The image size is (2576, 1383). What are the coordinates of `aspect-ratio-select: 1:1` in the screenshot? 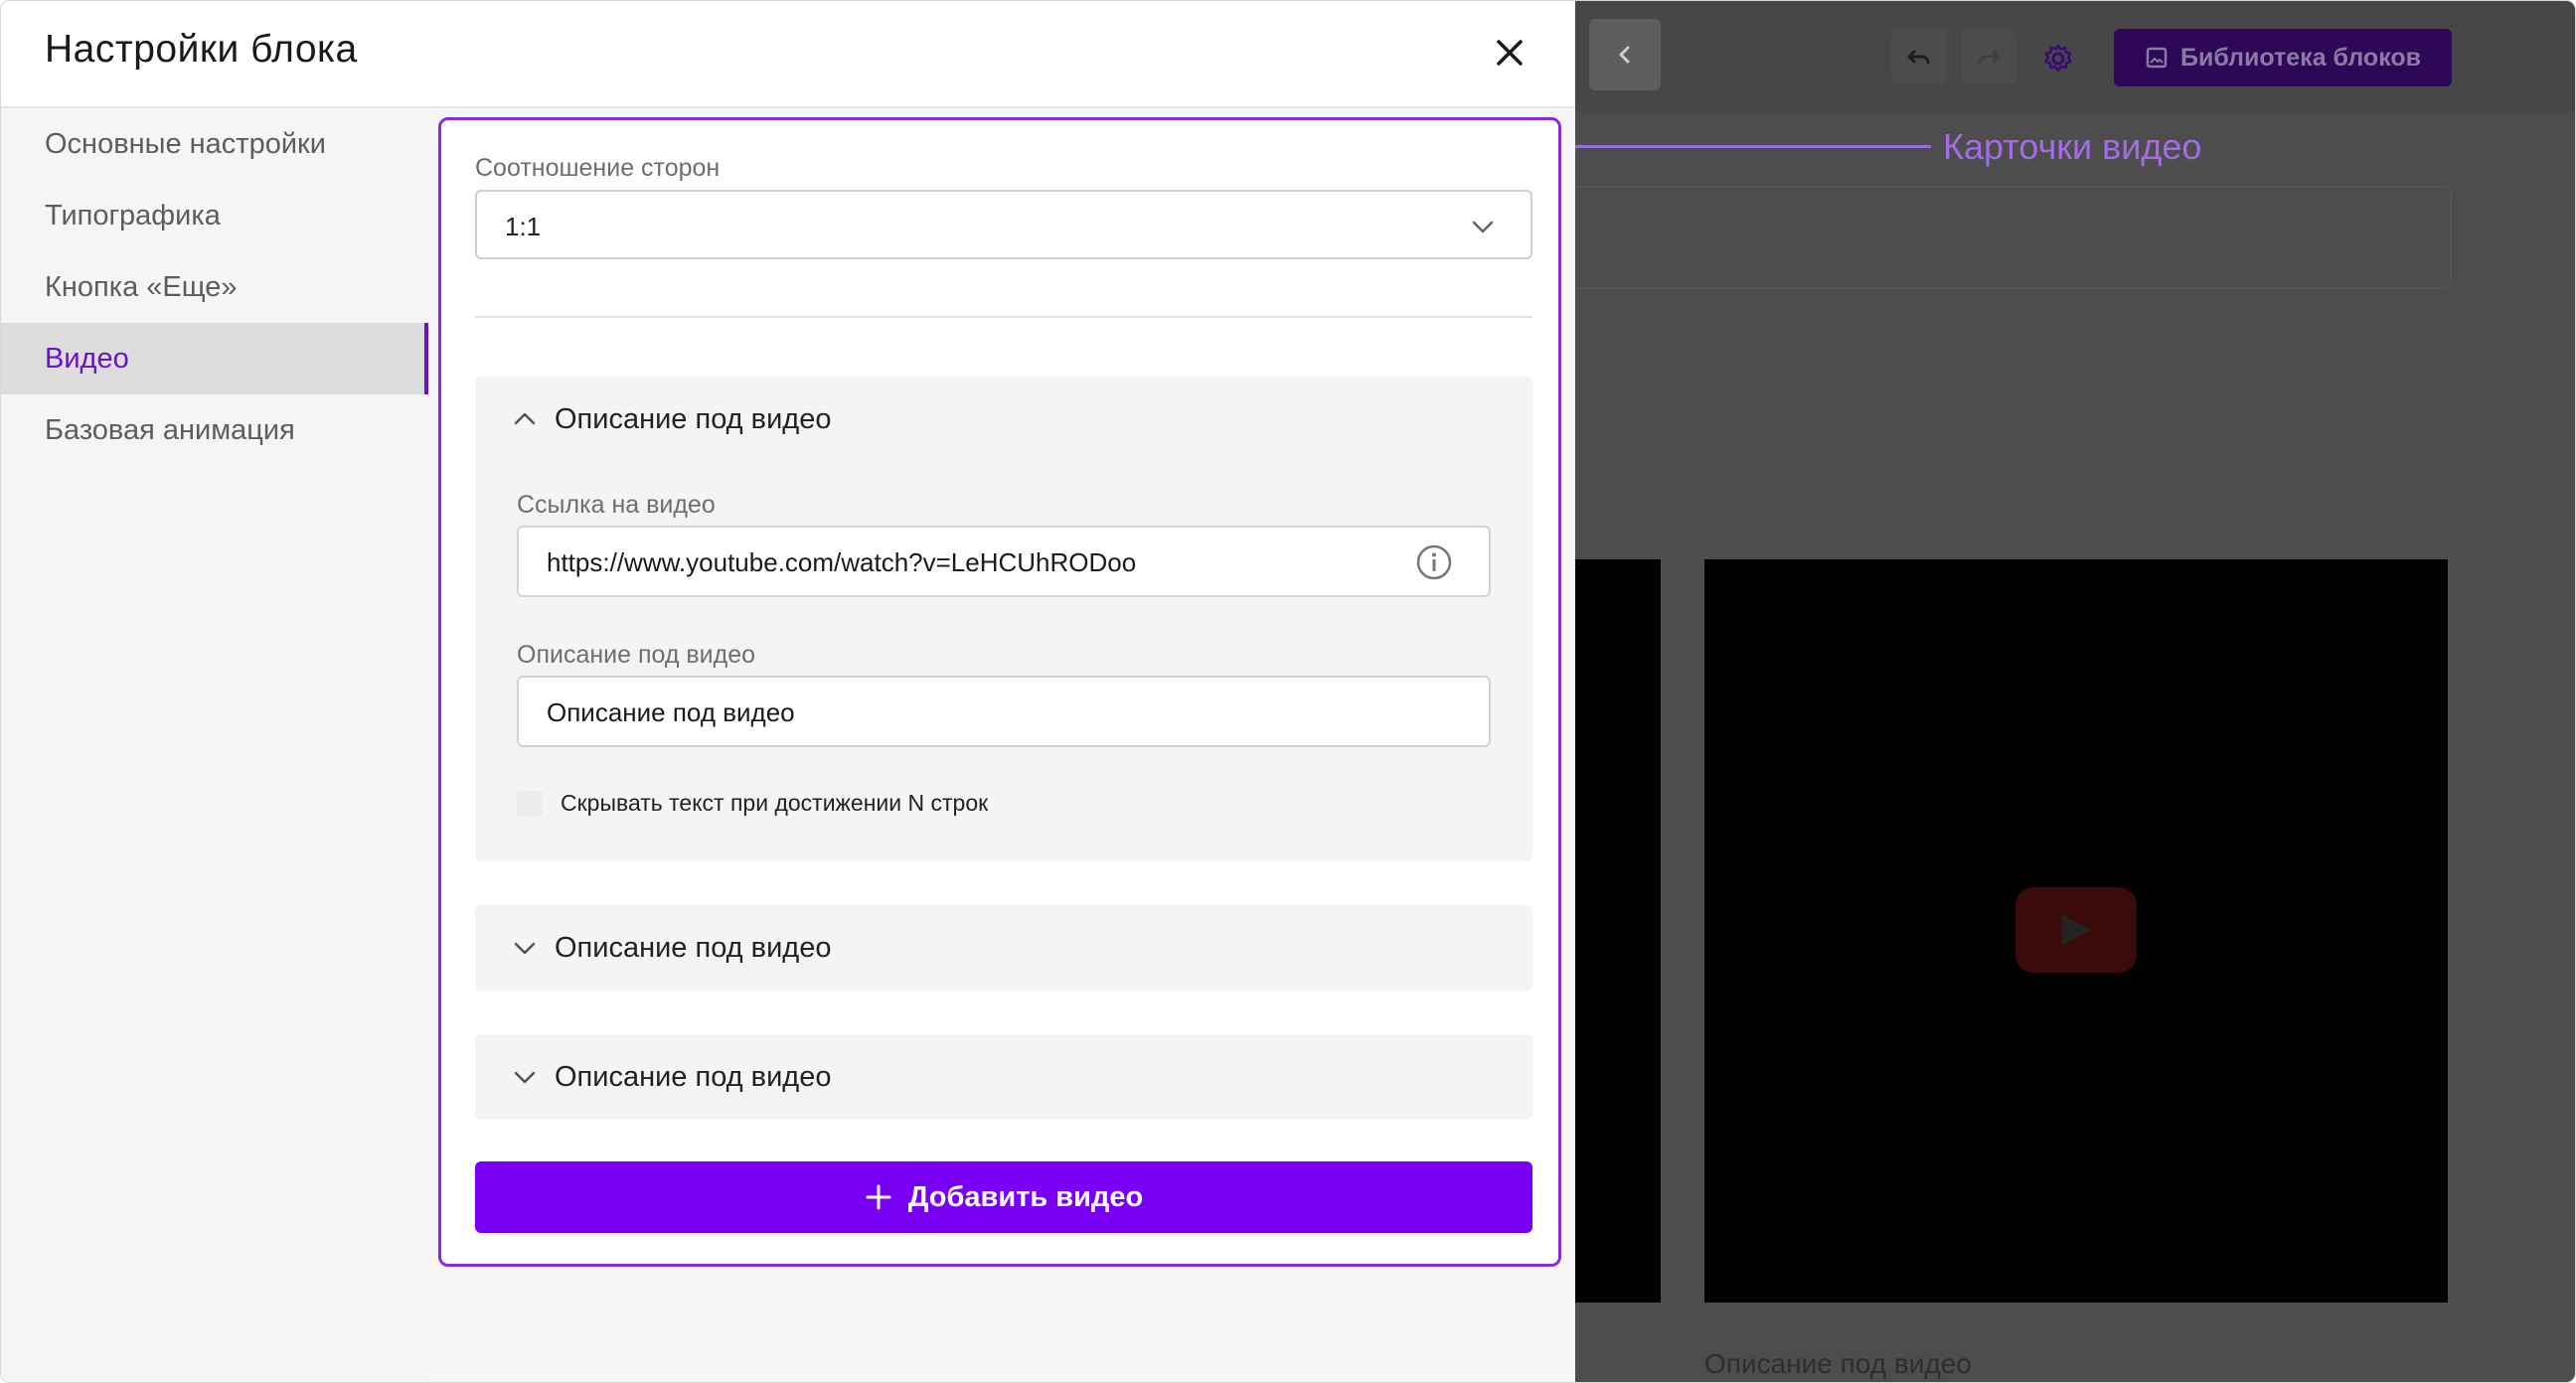 It's located at (1003, 225).